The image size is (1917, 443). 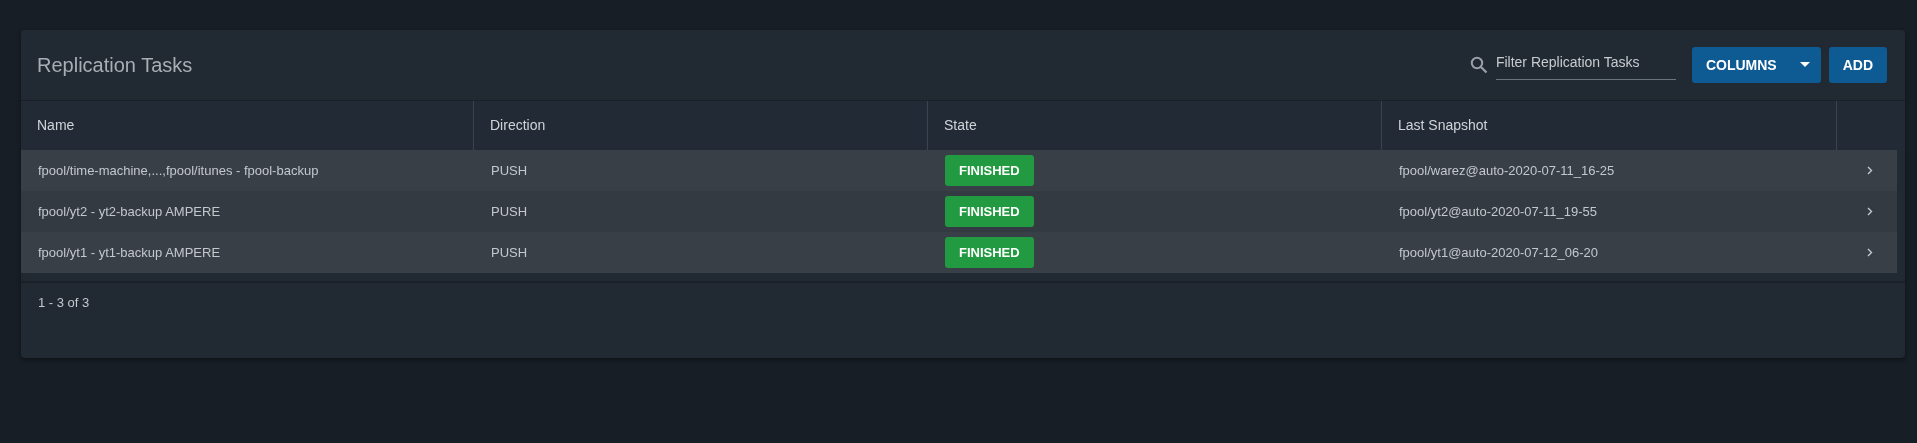 What do you see at coordinates (129, 211) in the screenshot?
I see `table-cell-text: fpool/yt2 - yt2-backup AMPERE` at bounding box center [129, 211].